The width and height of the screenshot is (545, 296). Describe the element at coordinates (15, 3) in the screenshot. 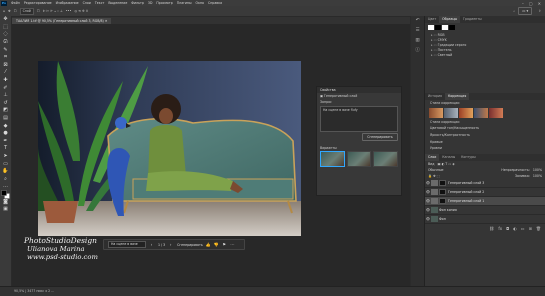

I see `menu-file: Файл` at that location.